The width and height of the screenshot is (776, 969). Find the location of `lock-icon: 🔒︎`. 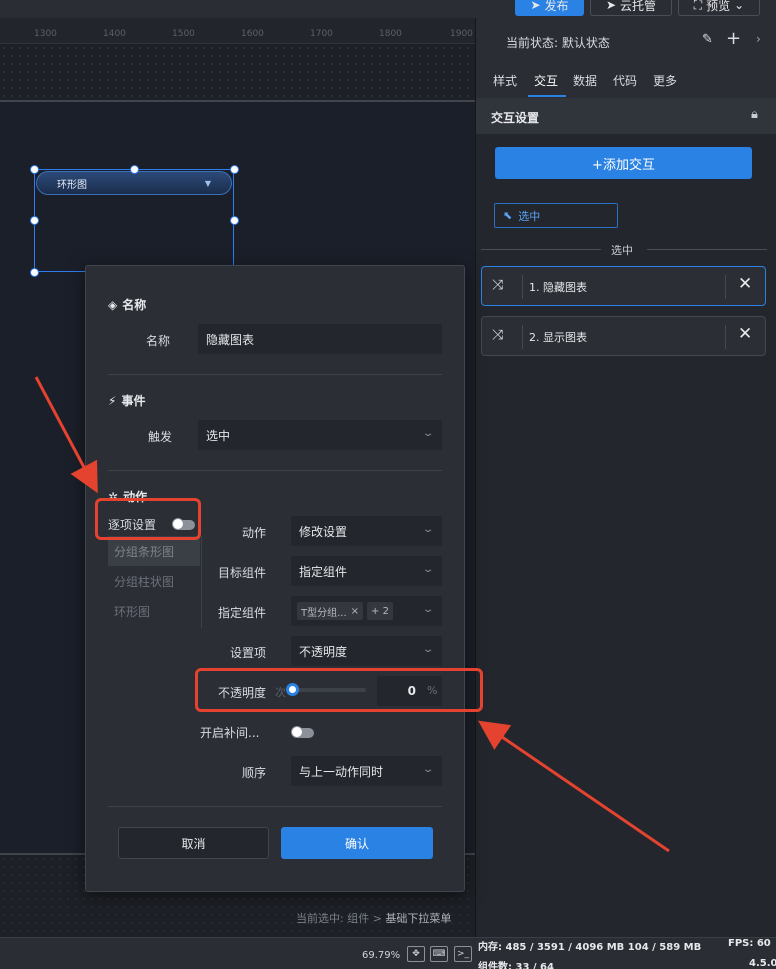

lock-icon: 🔒︎ is located at coordinates (754, 114).